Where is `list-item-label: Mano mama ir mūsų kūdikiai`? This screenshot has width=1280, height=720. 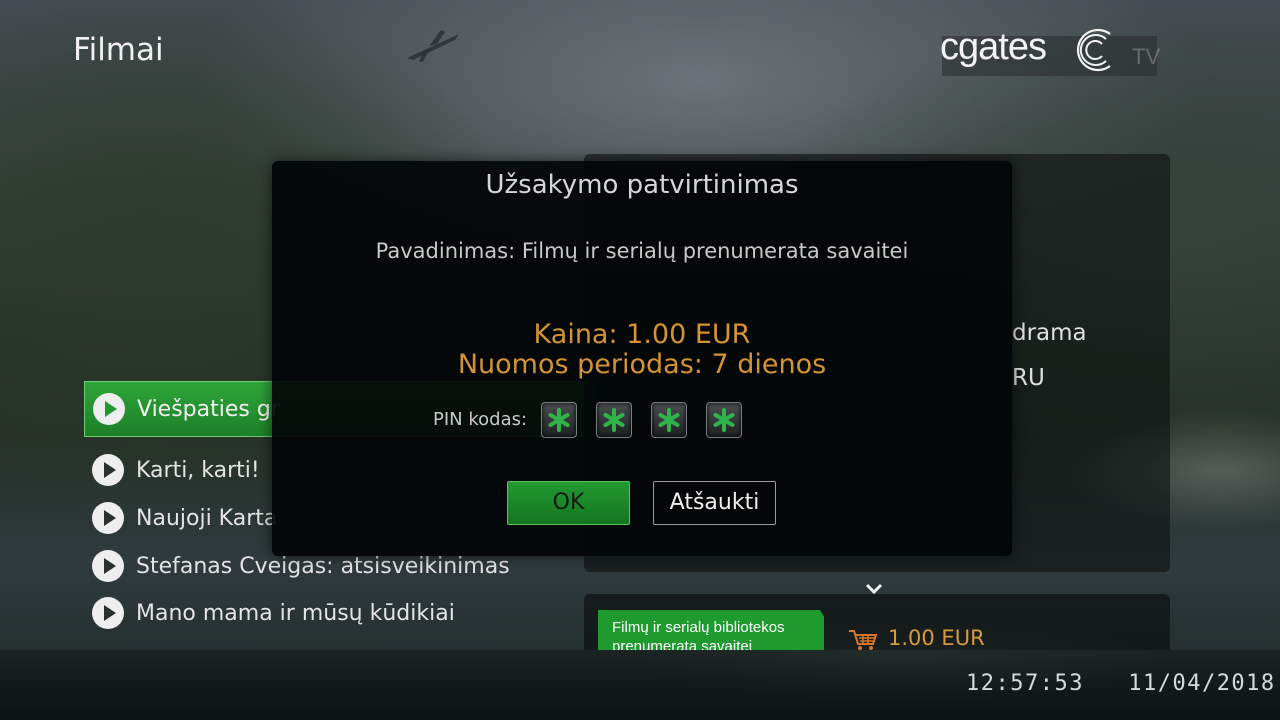
list-item-label: Mano mama ir mūsų kūdikiai is located at coordinates (295, 613).